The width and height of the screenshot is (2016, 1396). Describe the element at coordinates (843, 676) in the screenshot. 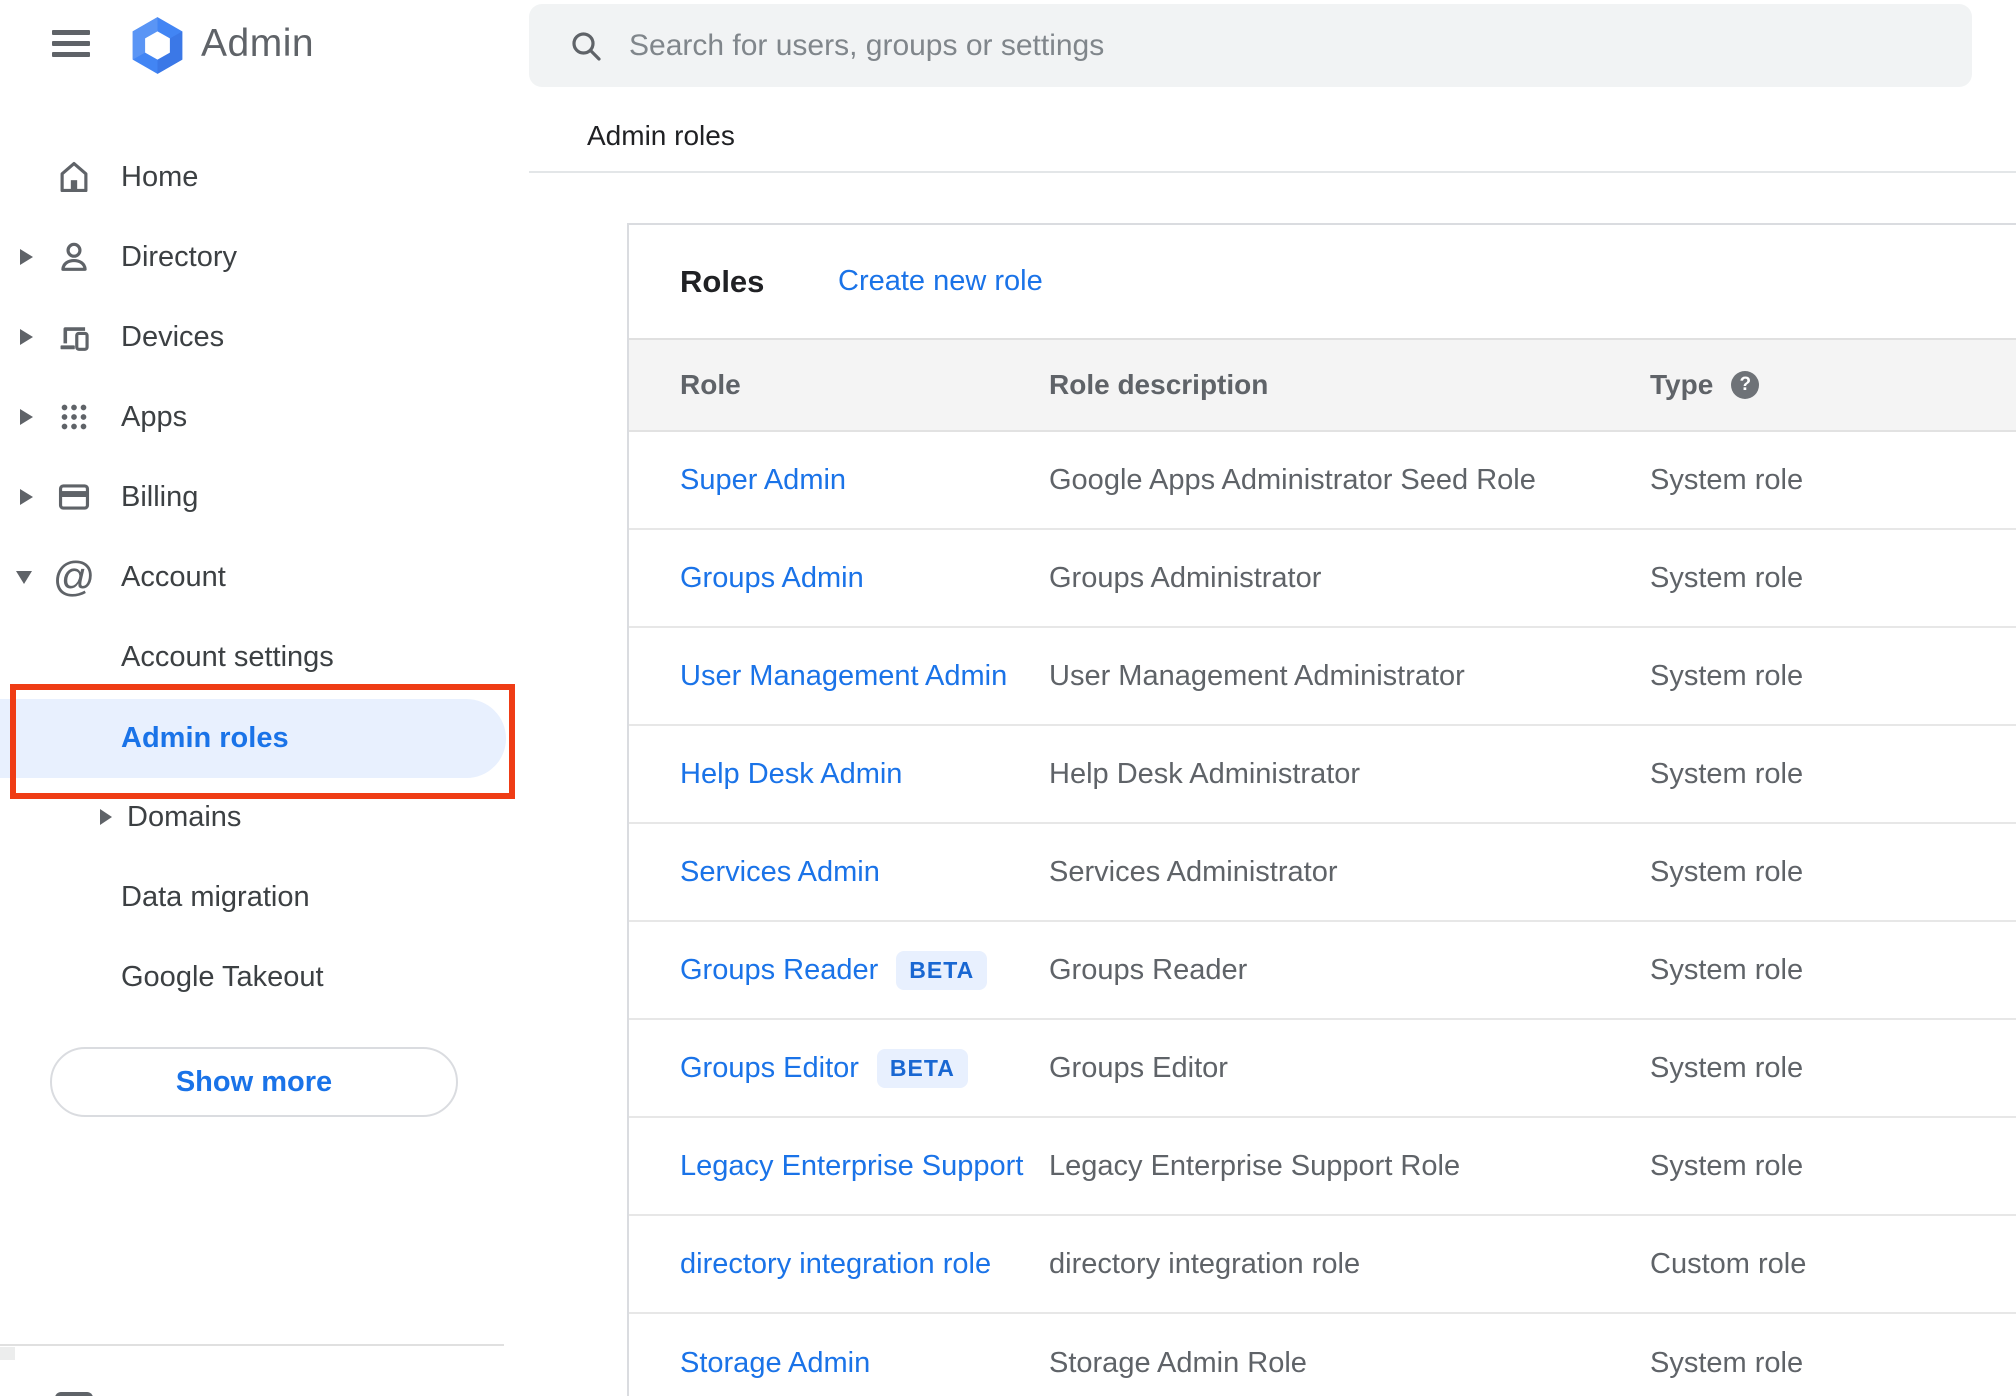

I see `role-link: User Management Admin` at that location.